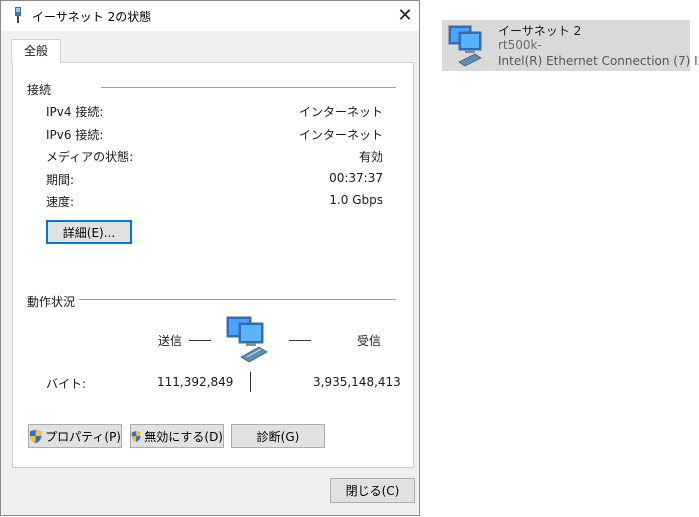 This screenshot has height=517, width=699. Describe the element at coordinates (559, 3) in the screenshot. I see `background-toolbar` at that location.